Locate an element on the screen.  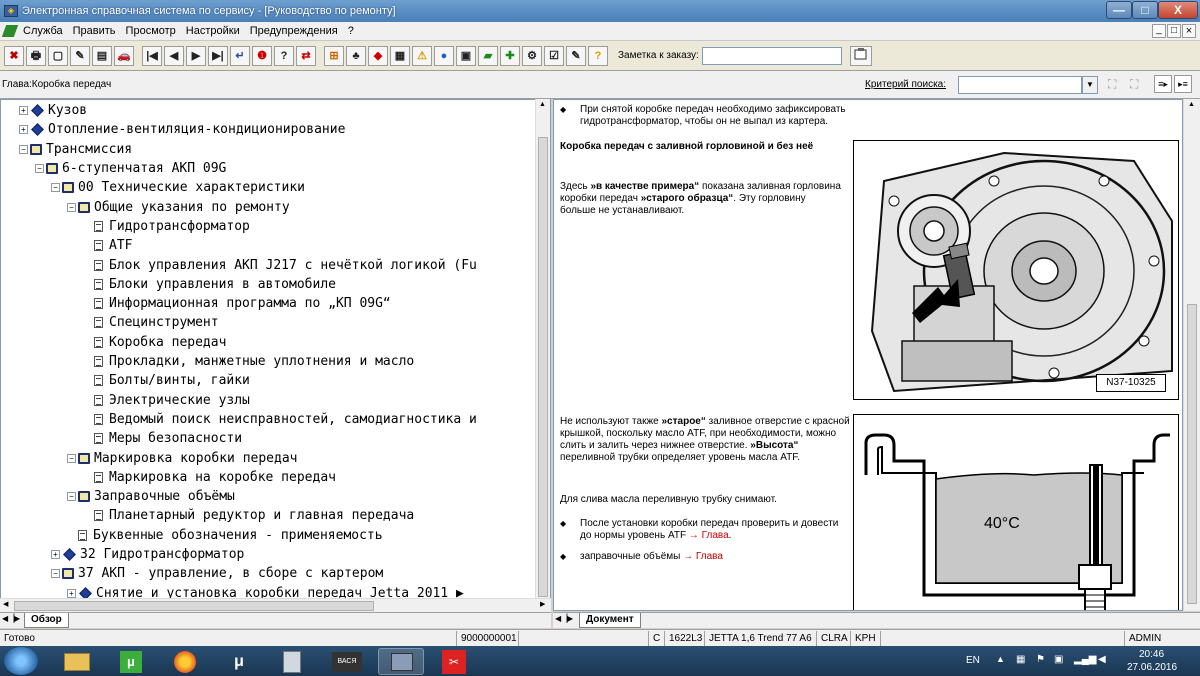
tree-item: +32 Гидротрансформатор is located at coordinates (147, 554).